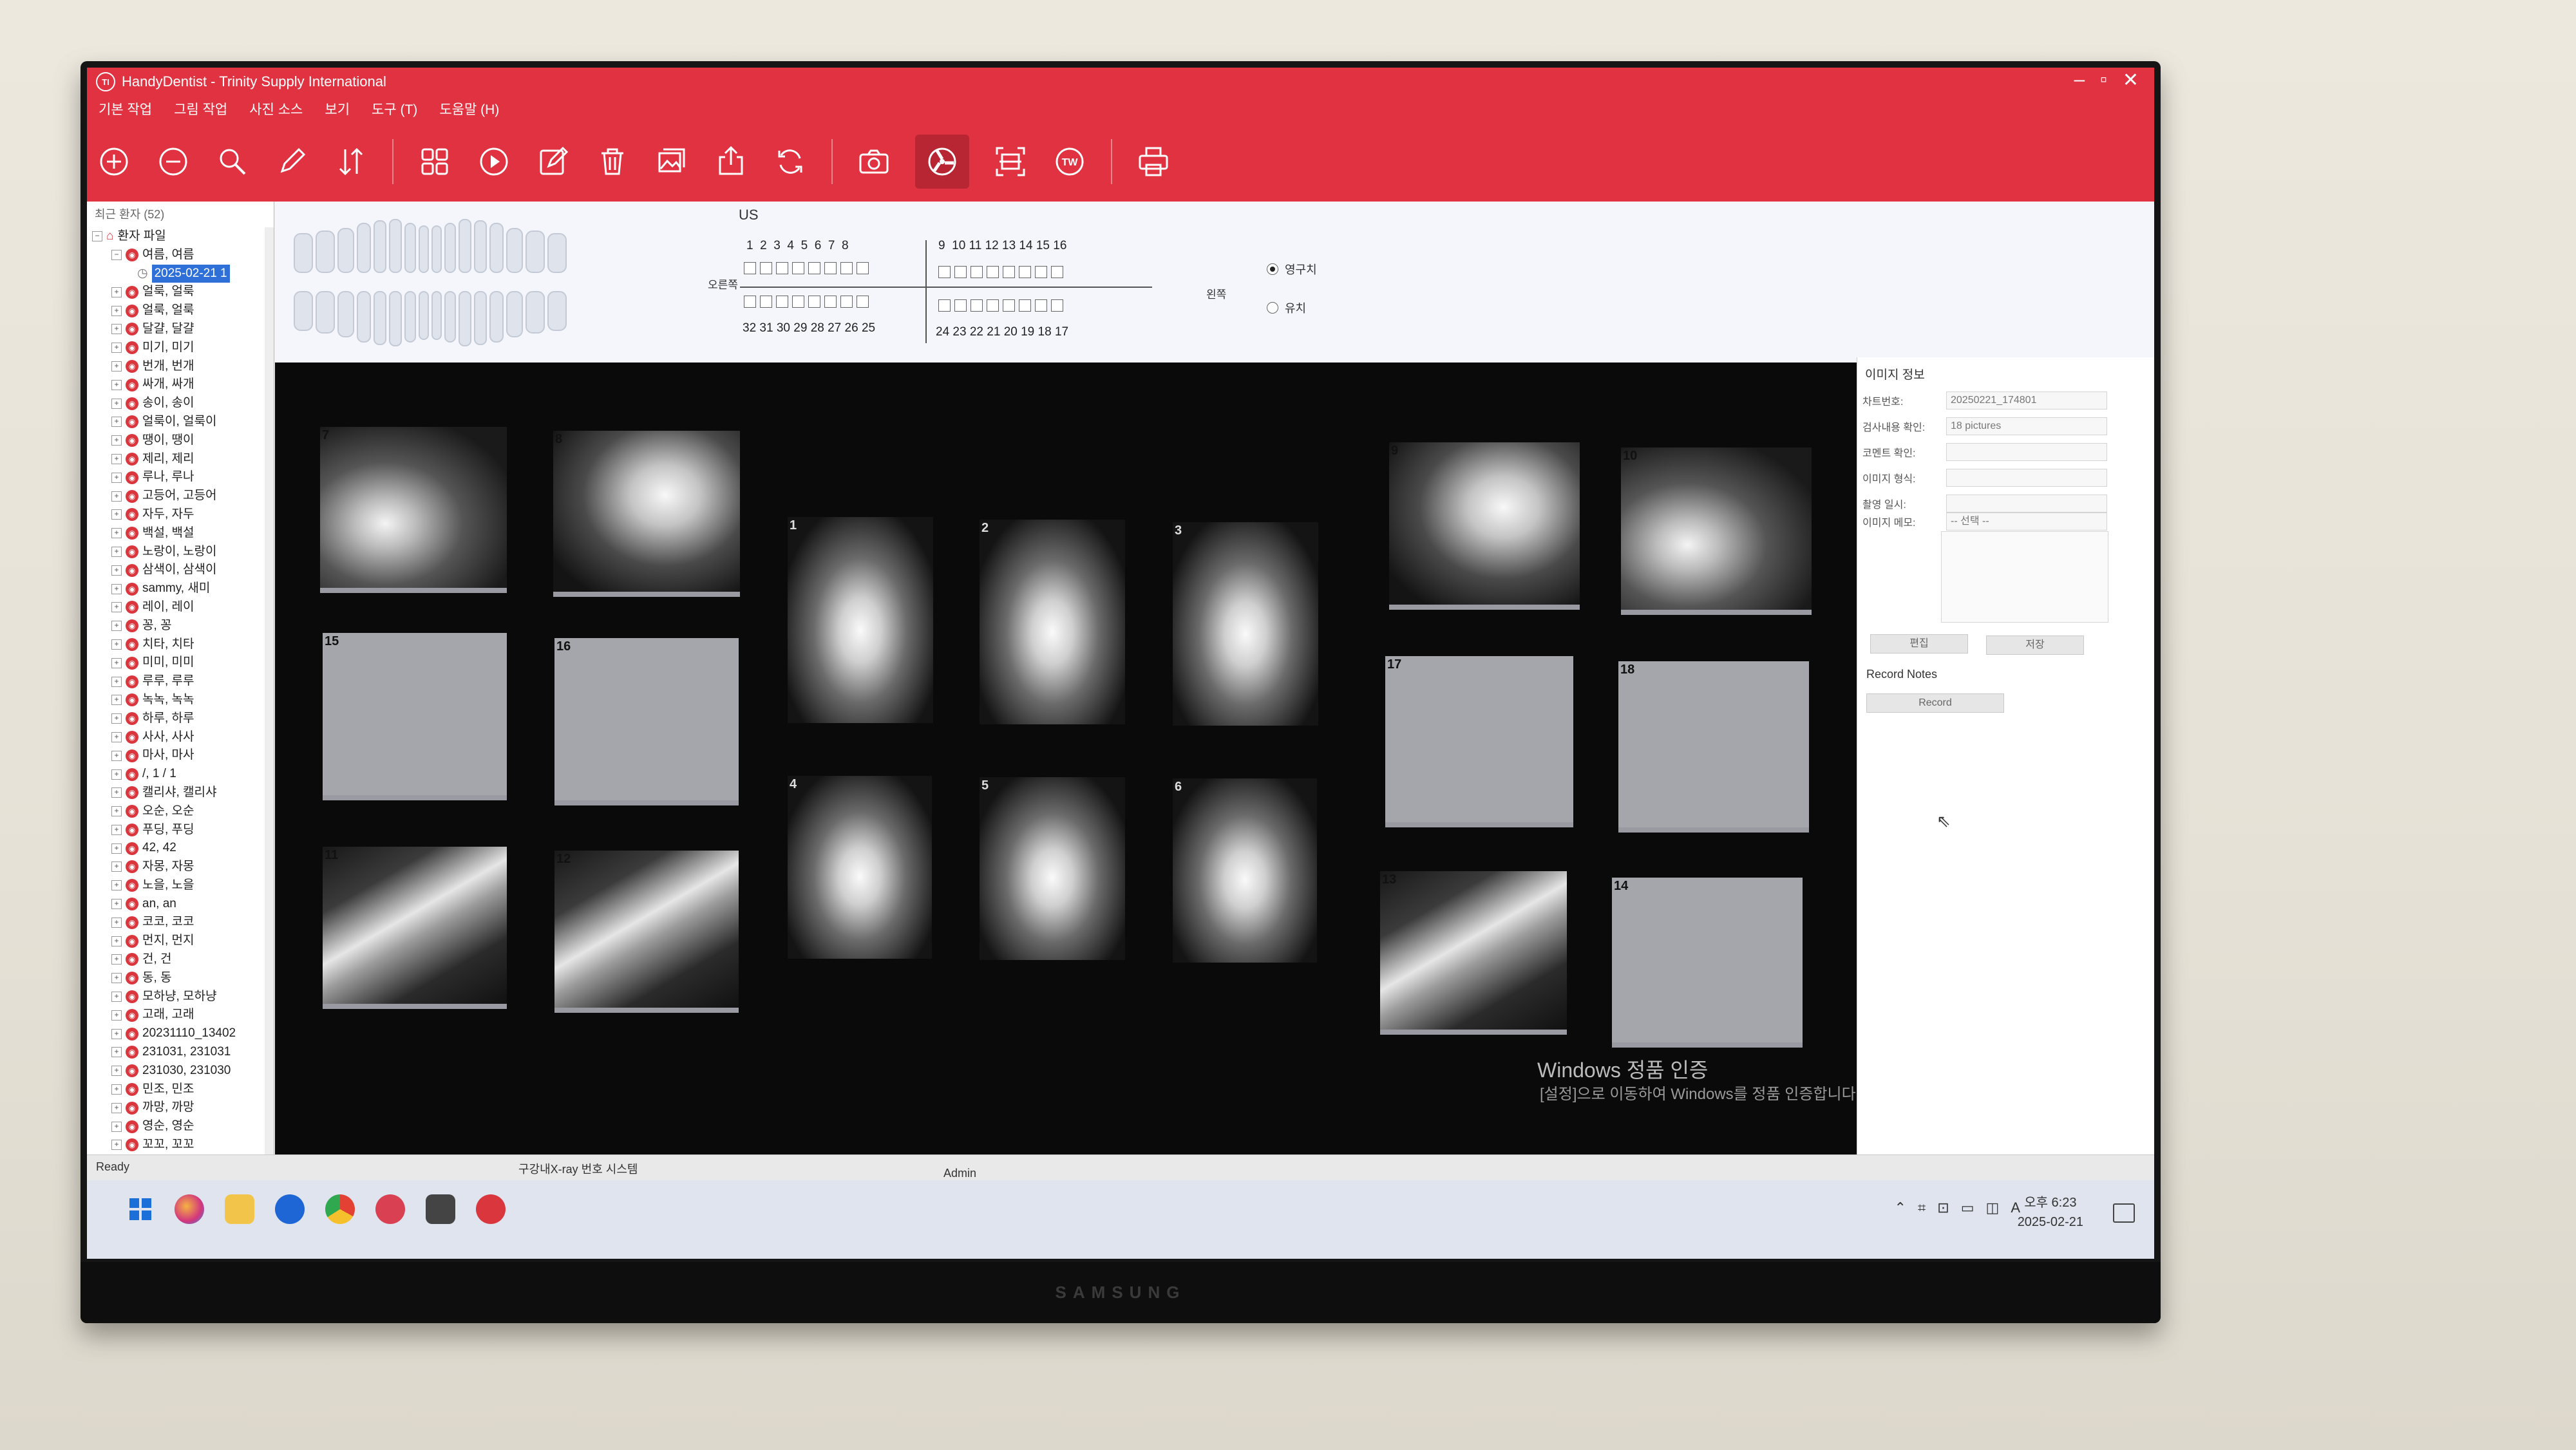 Image resolution: width=2576 pixels, height=1450 pixels. I want to click on pencil-icon, so click(292, 162).